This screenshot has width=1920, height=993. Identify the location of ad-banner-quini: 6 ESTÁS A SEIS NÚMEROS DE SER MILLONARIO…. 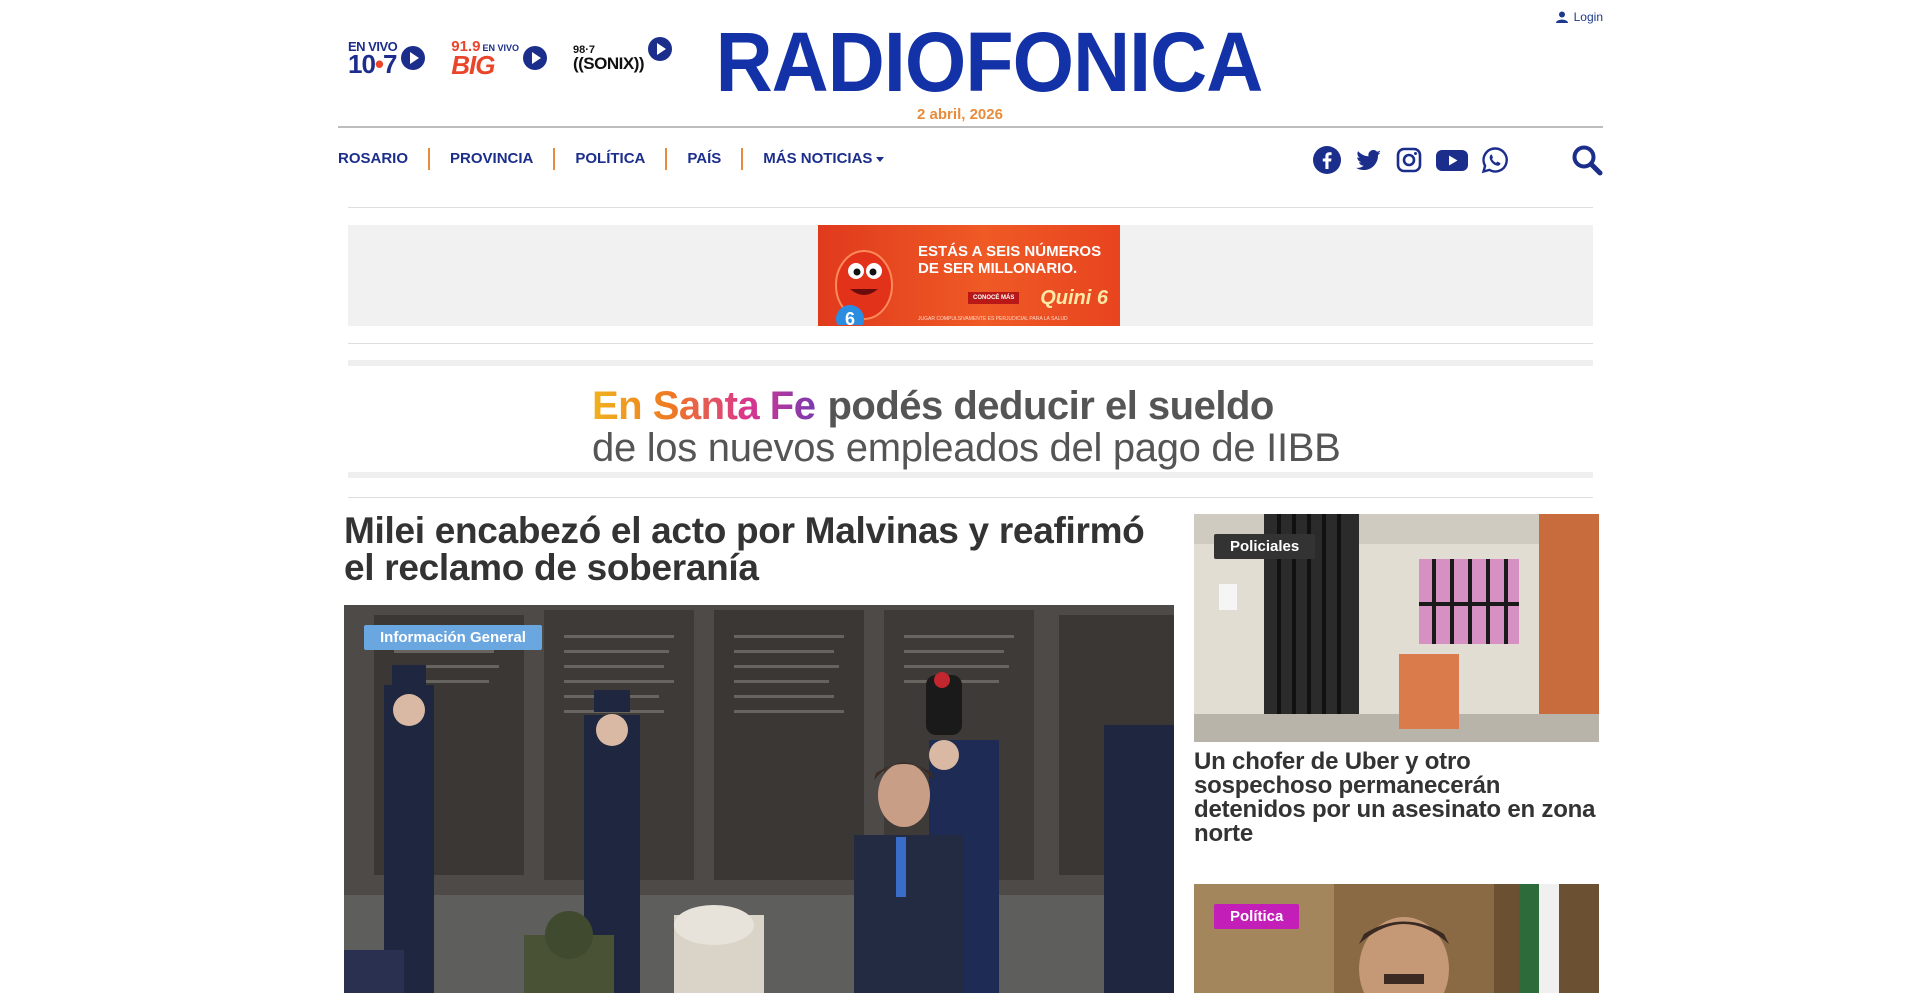
(970, 275).